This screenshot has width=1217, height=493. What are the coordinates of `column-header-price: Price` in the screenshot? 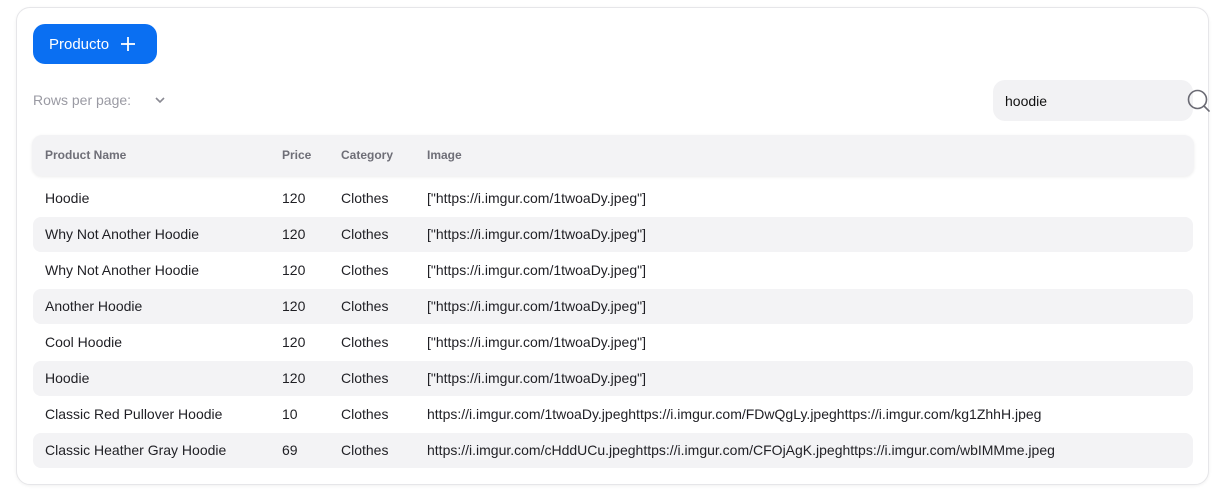 It's located at (296, 155).